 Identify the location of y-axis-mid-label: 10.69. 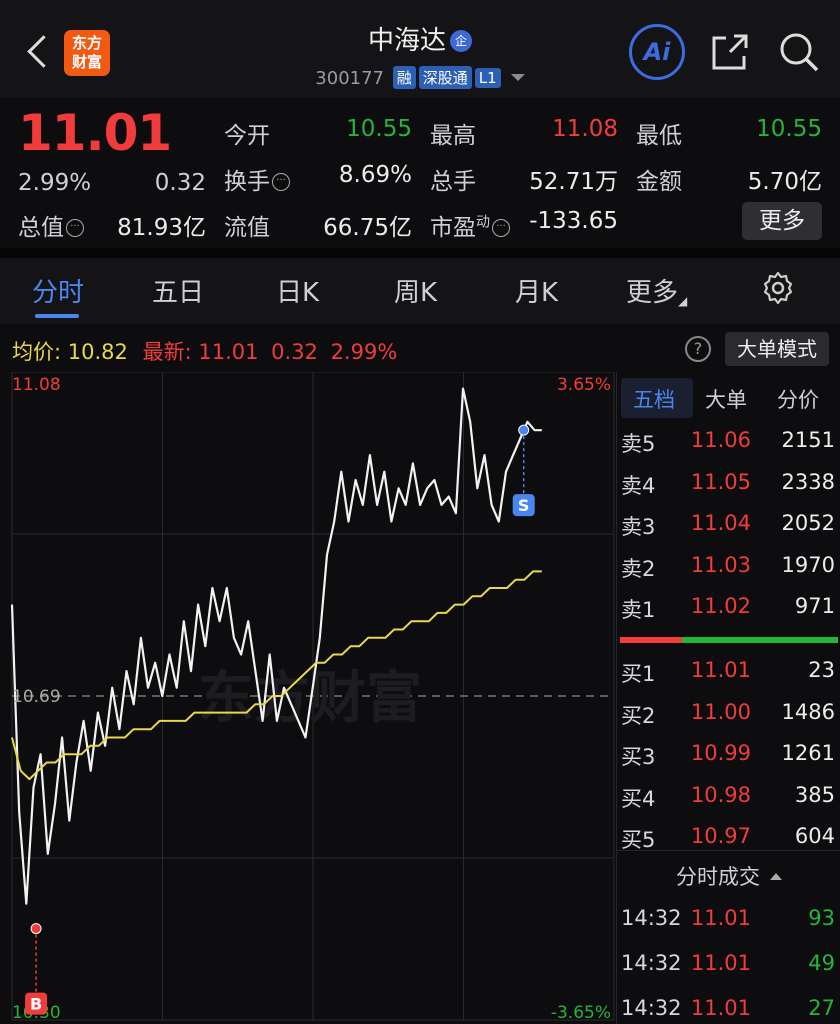
(36, 697).